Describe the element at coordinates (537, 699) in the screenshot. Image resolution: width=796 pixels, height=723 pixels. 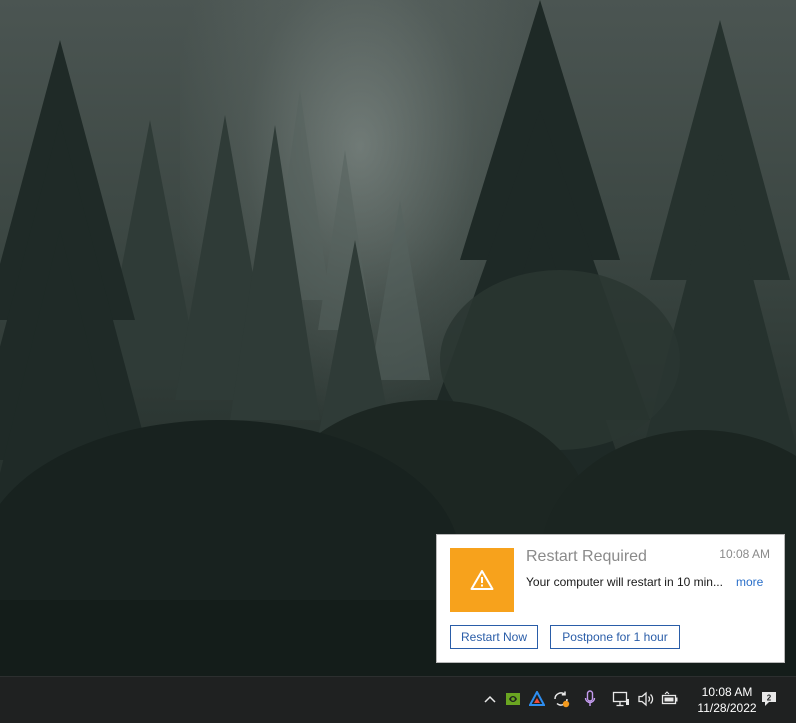
I see `app-triangle-icon` at that location.